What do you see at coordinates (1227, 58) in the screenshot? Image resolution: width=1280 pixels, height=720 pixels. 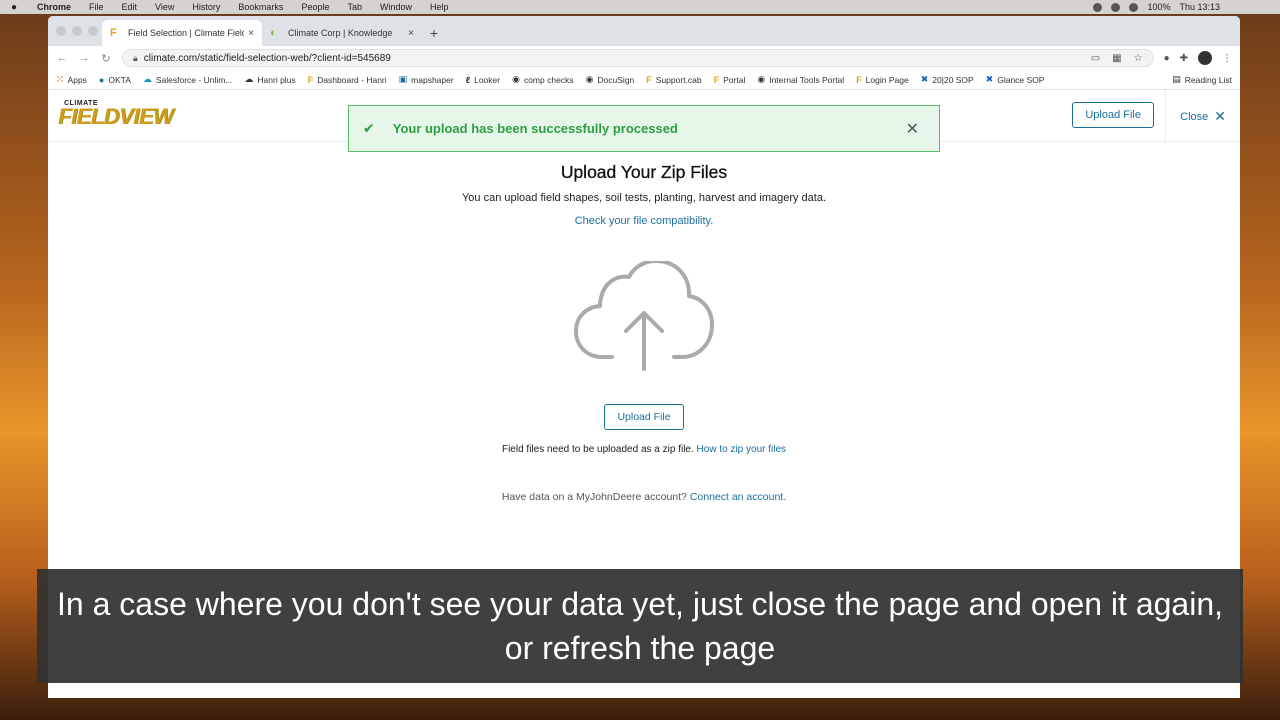 I see `menu-kebab-icon: ⋮` at bounding box center [1227, 58].